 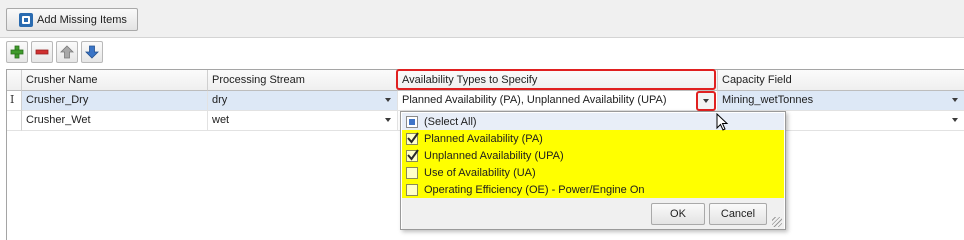 I want to click on cancel-button: Cancel, so click(x=738, y=214).